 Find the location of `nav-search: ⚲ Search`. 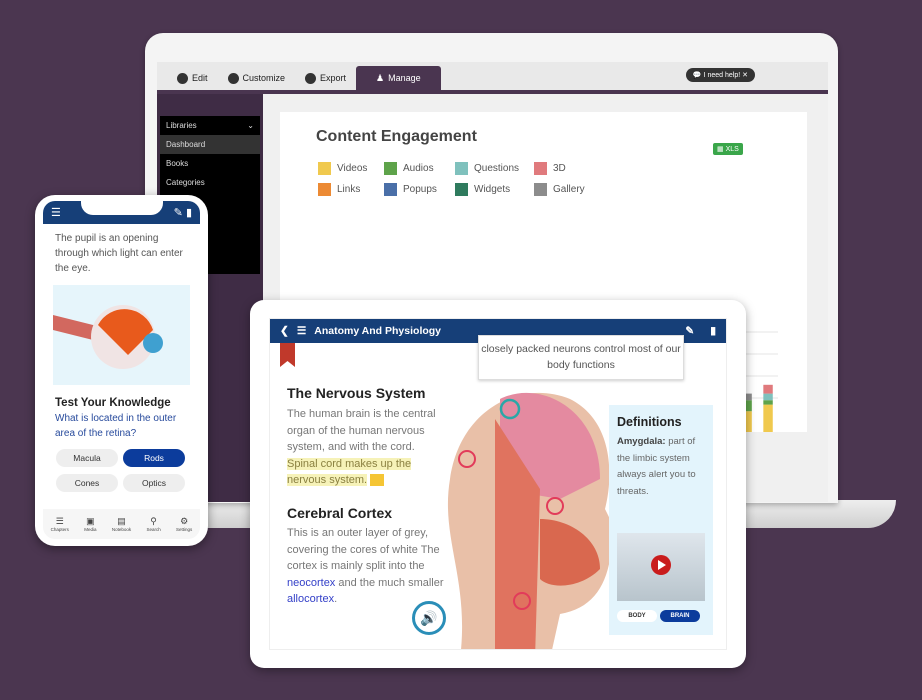

nav-search: ⚲ Search is located at coordinates (153, 524).